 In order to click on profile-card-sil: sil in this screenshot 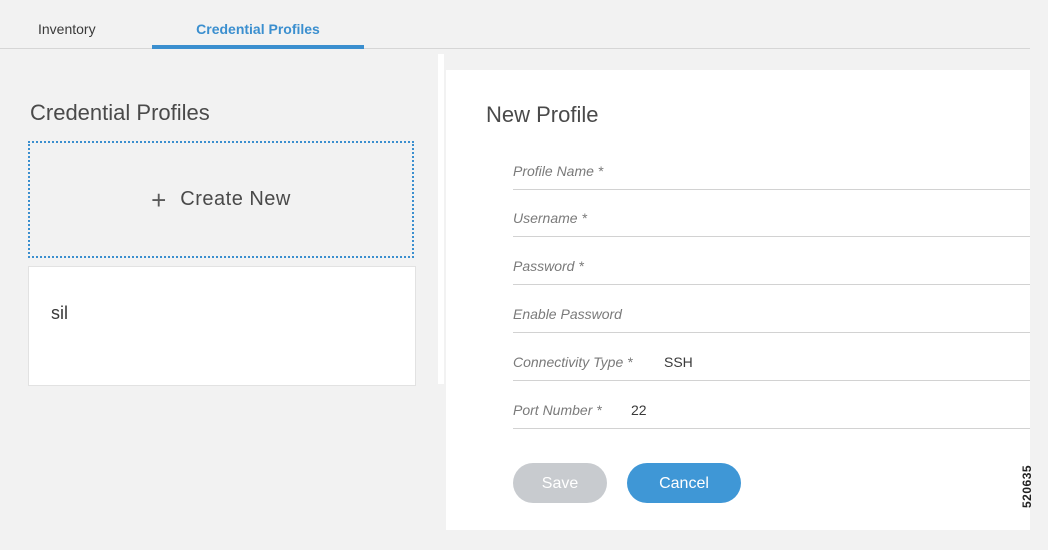, I will do `click(222, 326)`.